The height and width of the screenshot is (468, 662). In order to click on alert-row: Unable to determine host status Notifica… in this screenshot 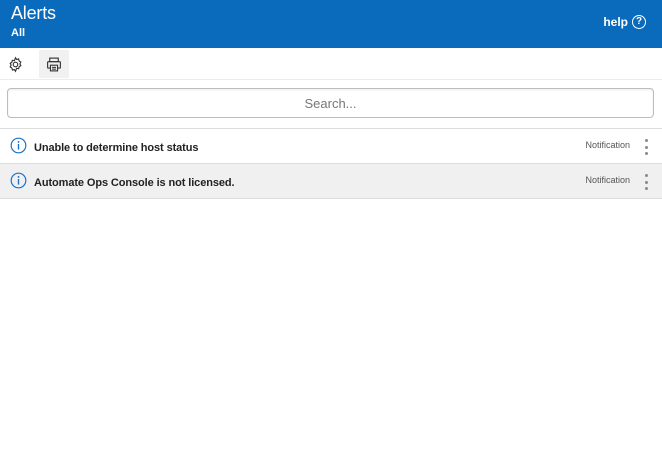, I will do `click(331, 146)`.